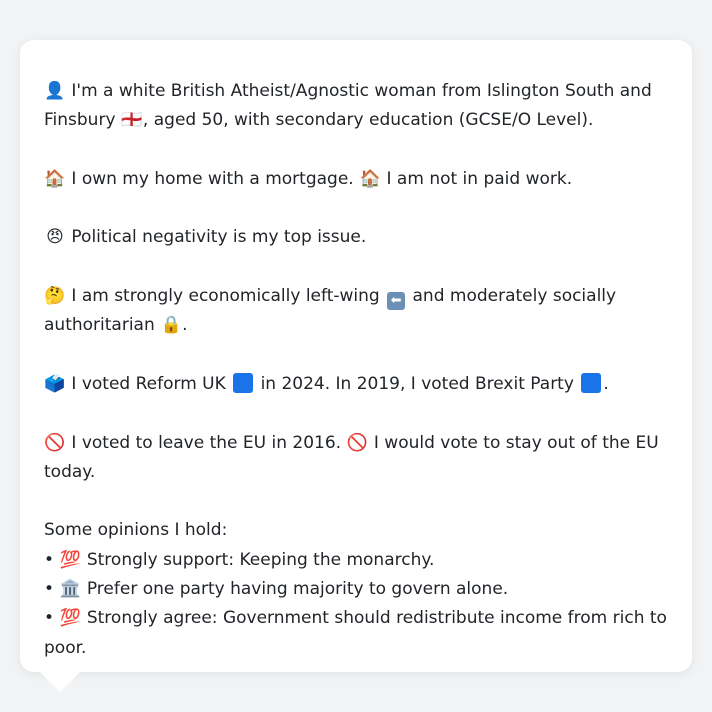 Image resolution: width=712 pixels, height=712 pixels. What do you see at coordinates (55, 296) in the screenshot?
I see `thinking-face-icon: 🤔` at bounding box center [55, 296].